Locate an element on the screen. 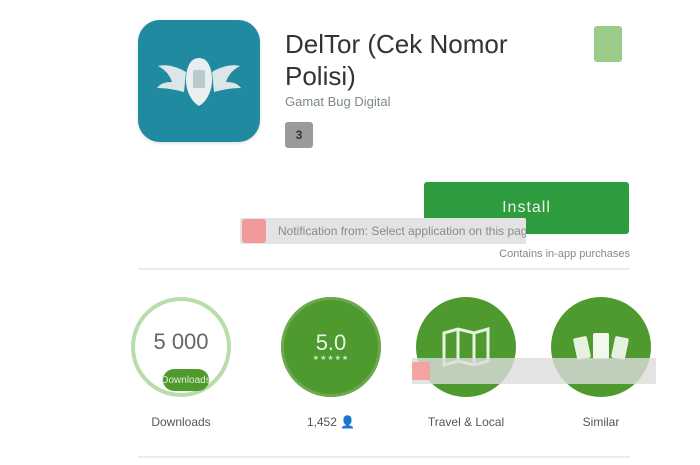 The image size is (700, 465). rating-value: 5.0 is located at coordinates (331, 342).